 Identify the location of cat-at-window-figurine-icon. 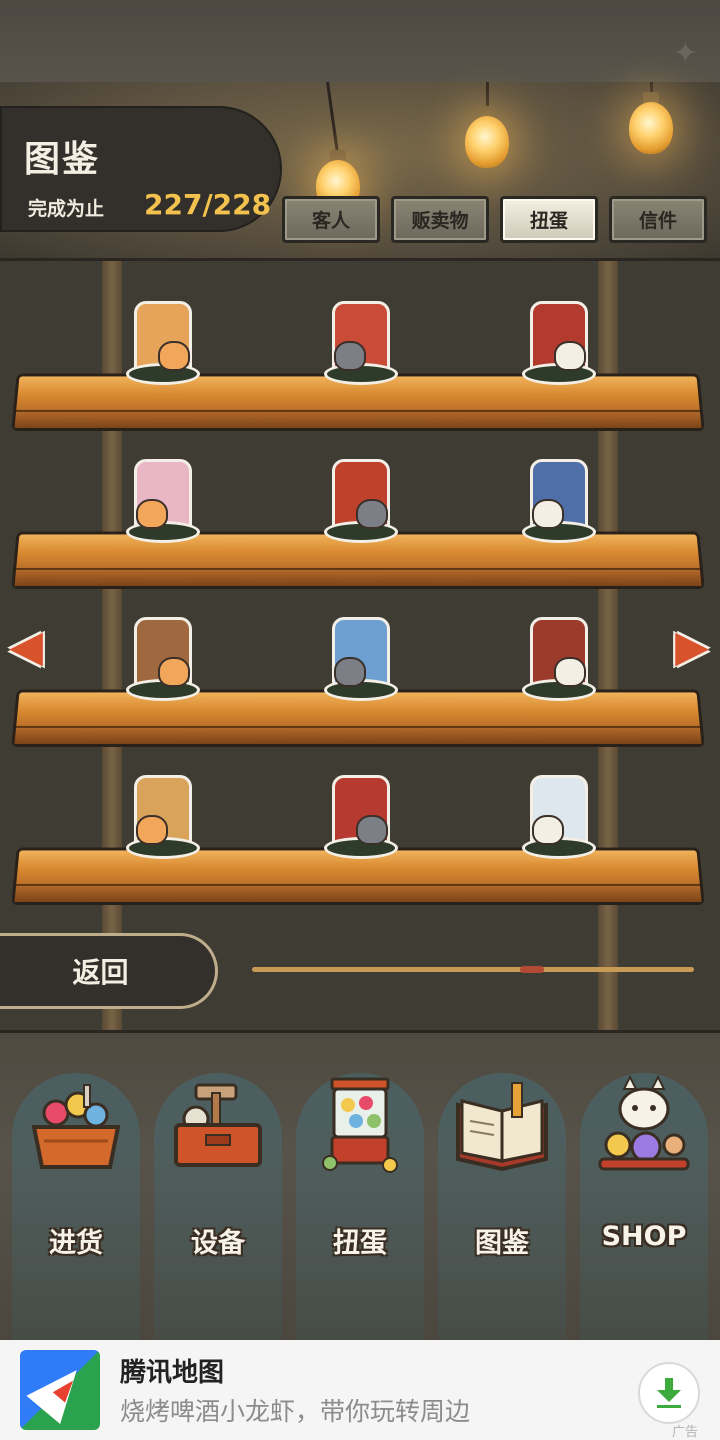
(559, 493).